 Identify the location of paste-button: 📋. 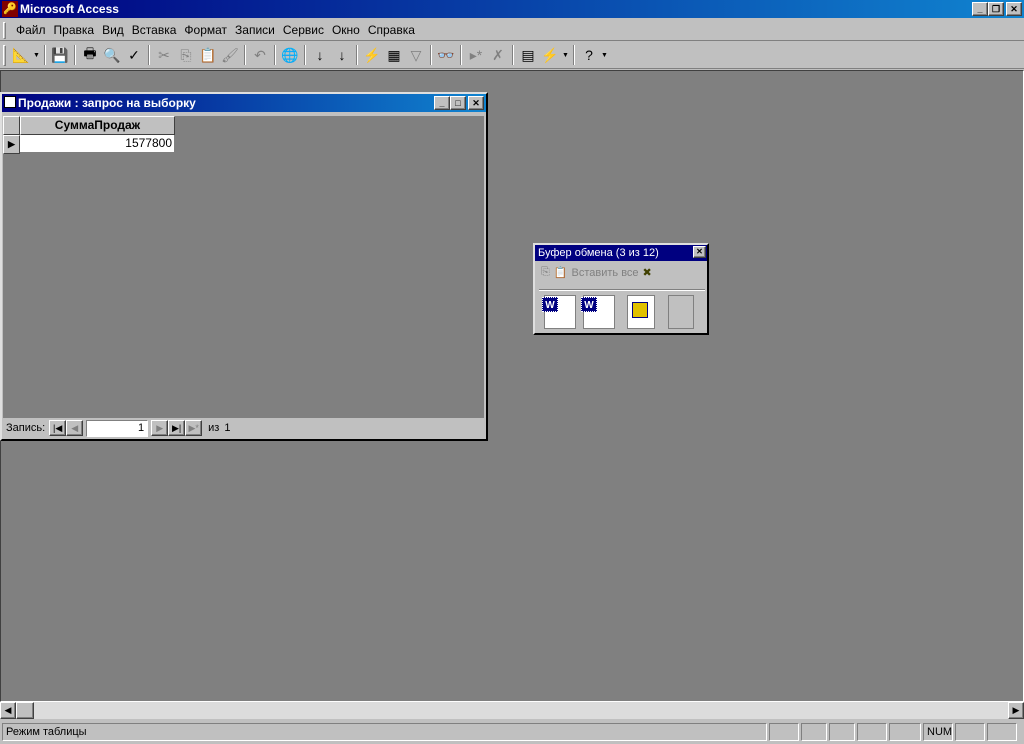
(208, 55).